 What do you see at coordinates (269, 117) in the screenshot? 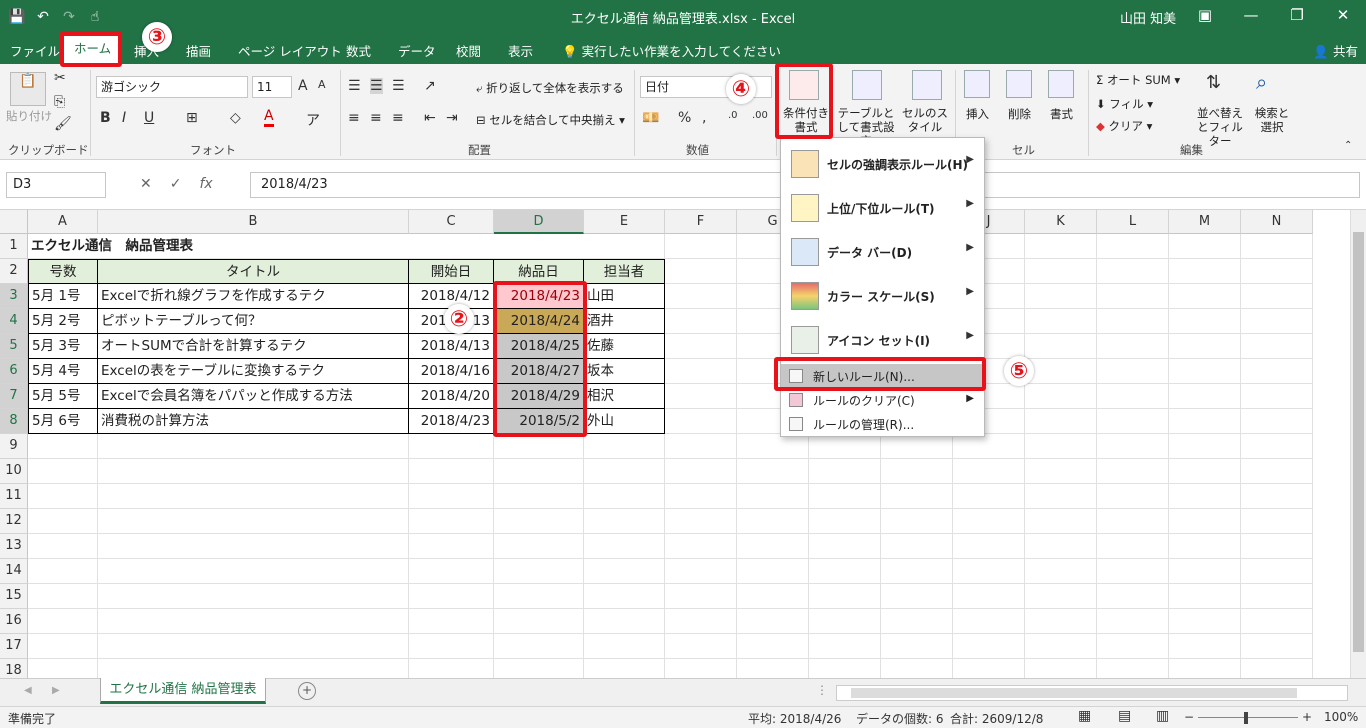
I see `font-color-icon: A` at bounding box center [269, 117].